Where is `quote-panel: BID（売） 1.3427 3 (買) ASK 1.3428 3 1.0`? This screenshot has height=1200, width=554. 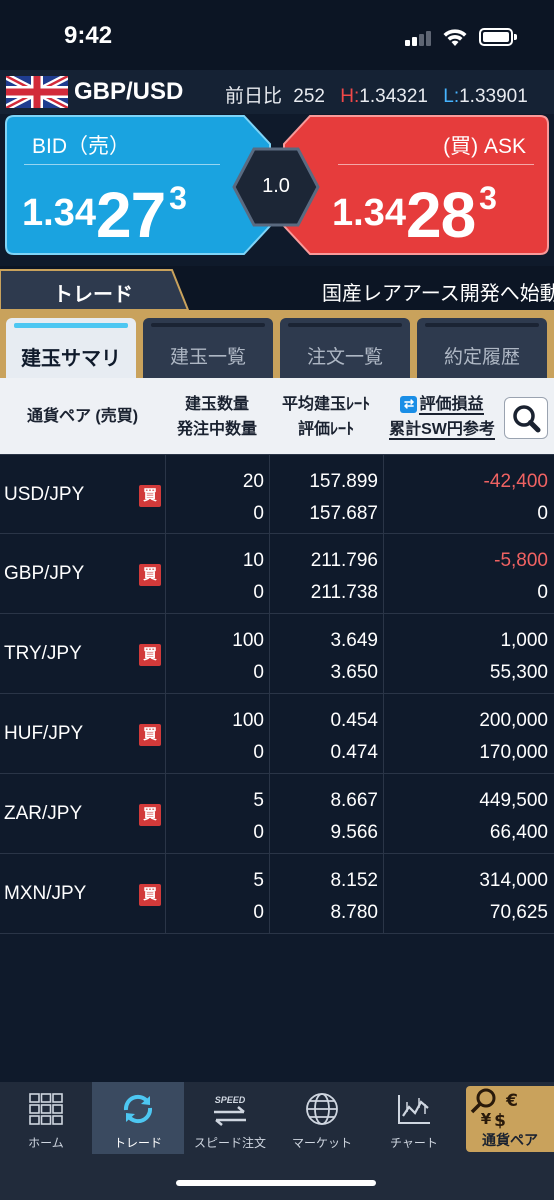
quote-panel: BID（売） 1.3427 3 (買) ASK 1.3428 3 1.0 is located at coordinates (277, 189).